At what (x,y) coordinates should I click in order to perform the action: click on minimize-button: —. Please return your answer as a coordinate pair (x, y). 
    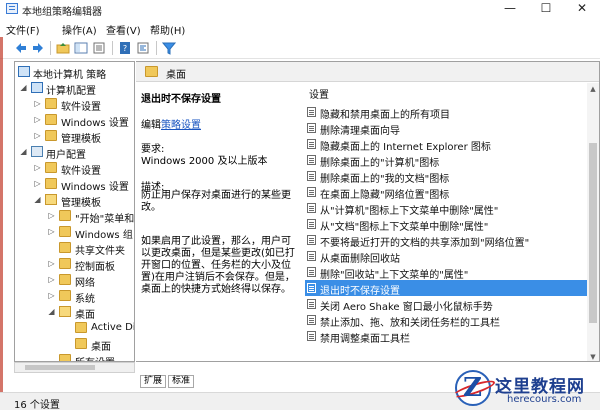
    Looking at the image, I should click on (510, 9).